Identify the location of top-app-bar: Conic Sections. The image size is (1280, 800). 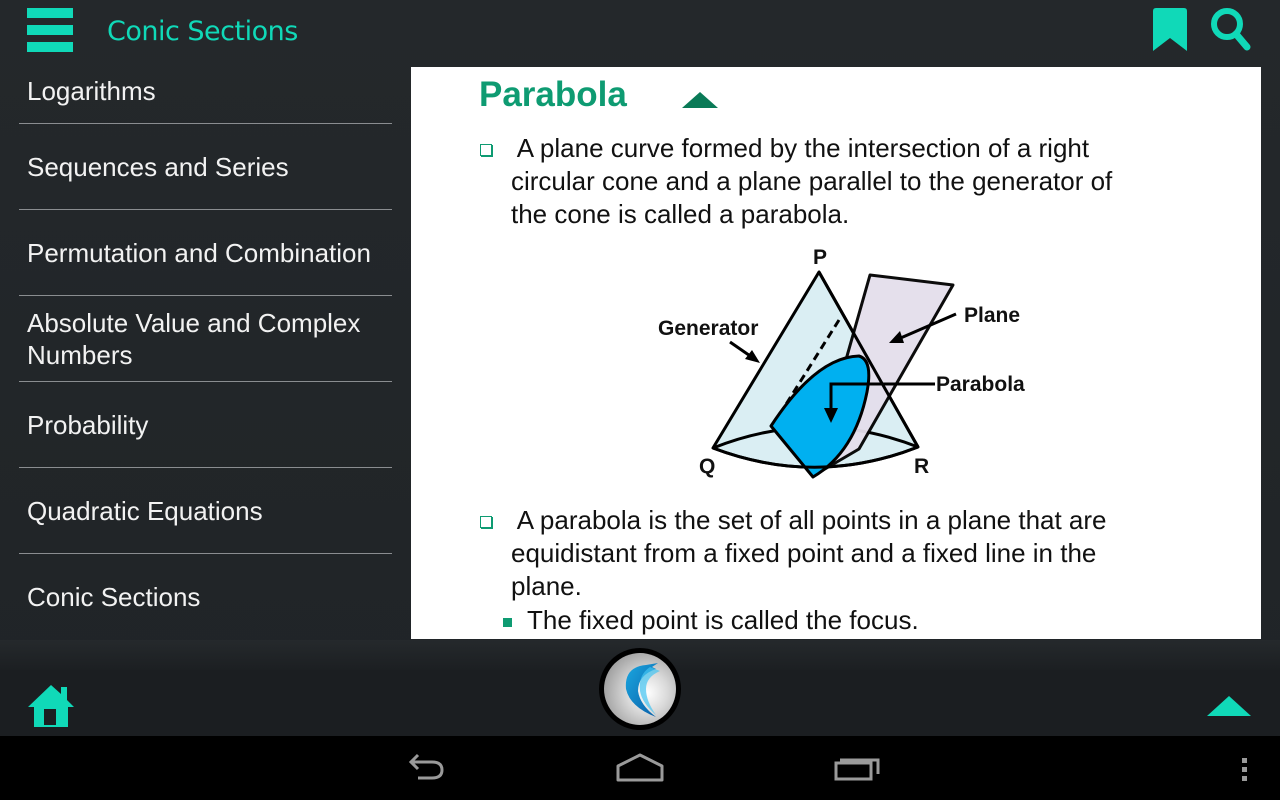
(640, 33).